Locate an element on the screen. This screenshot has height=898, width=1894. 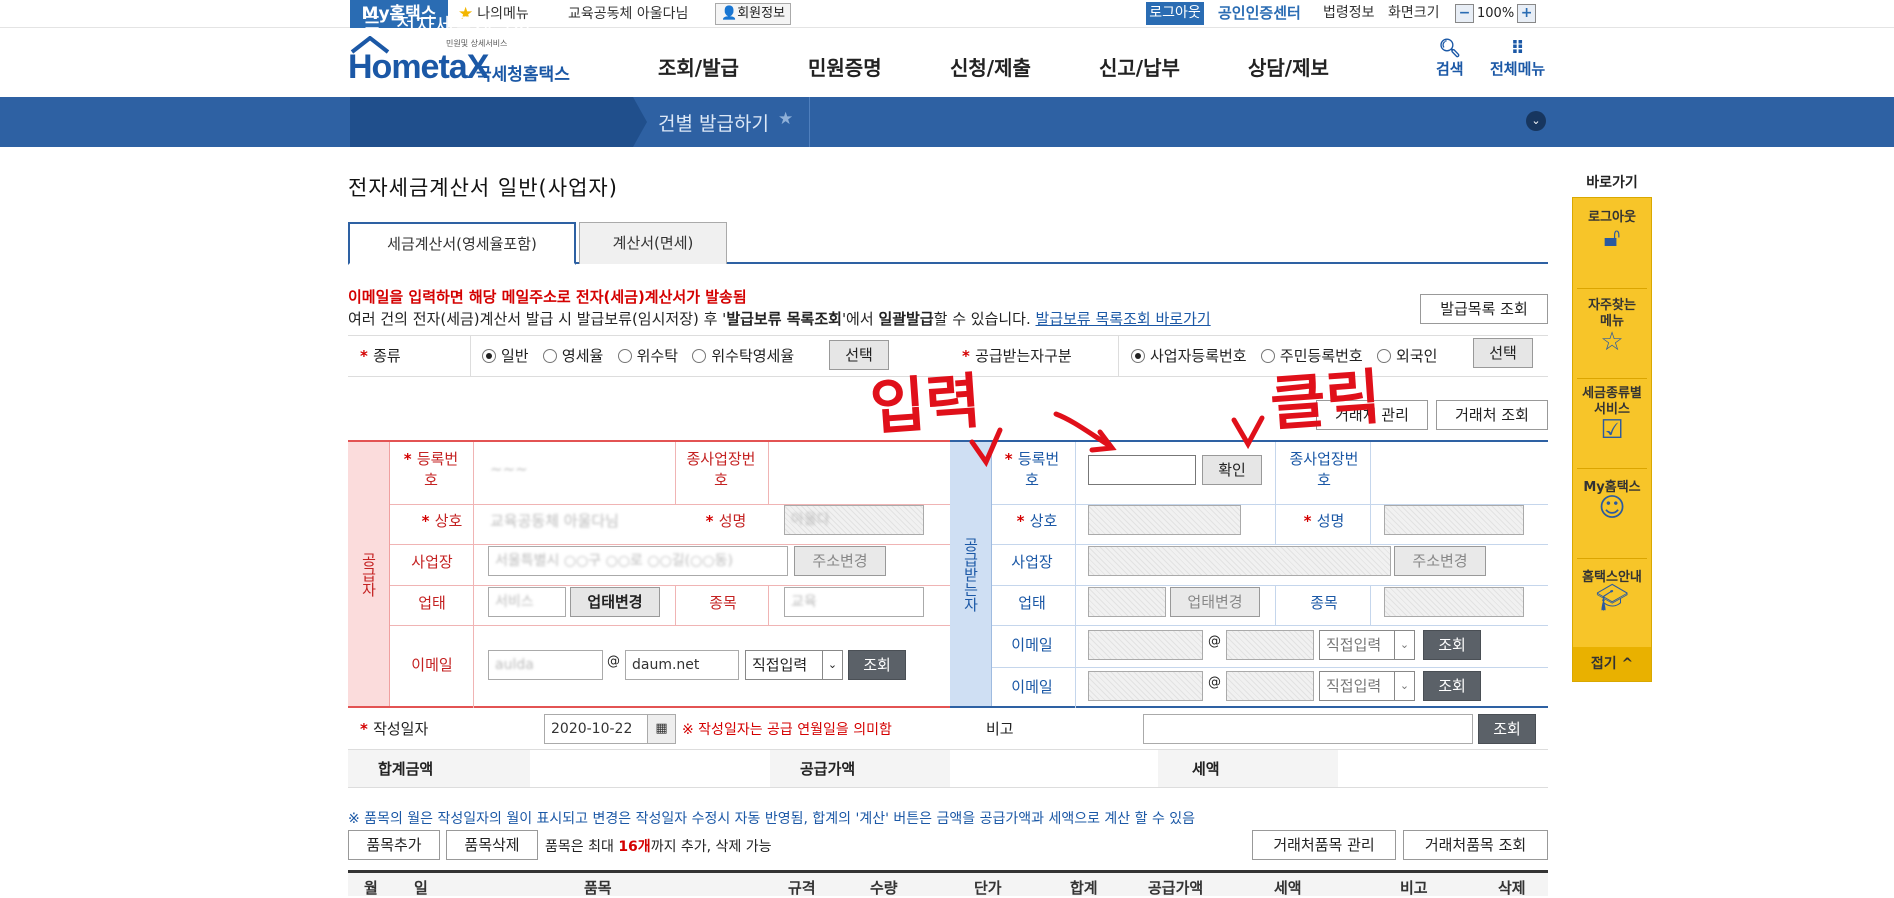
receiver-addr-change-button: 주소변경 is located at coordinates (1440, 561).